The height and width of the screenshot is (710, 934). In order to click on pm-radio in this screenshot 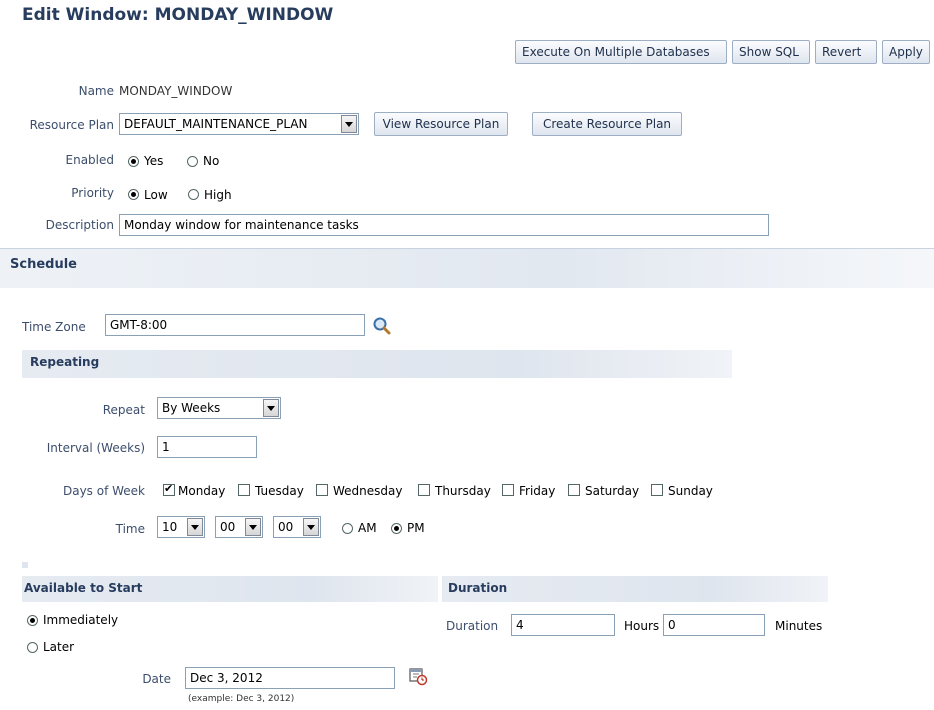, I will do `click(396, 528)`.